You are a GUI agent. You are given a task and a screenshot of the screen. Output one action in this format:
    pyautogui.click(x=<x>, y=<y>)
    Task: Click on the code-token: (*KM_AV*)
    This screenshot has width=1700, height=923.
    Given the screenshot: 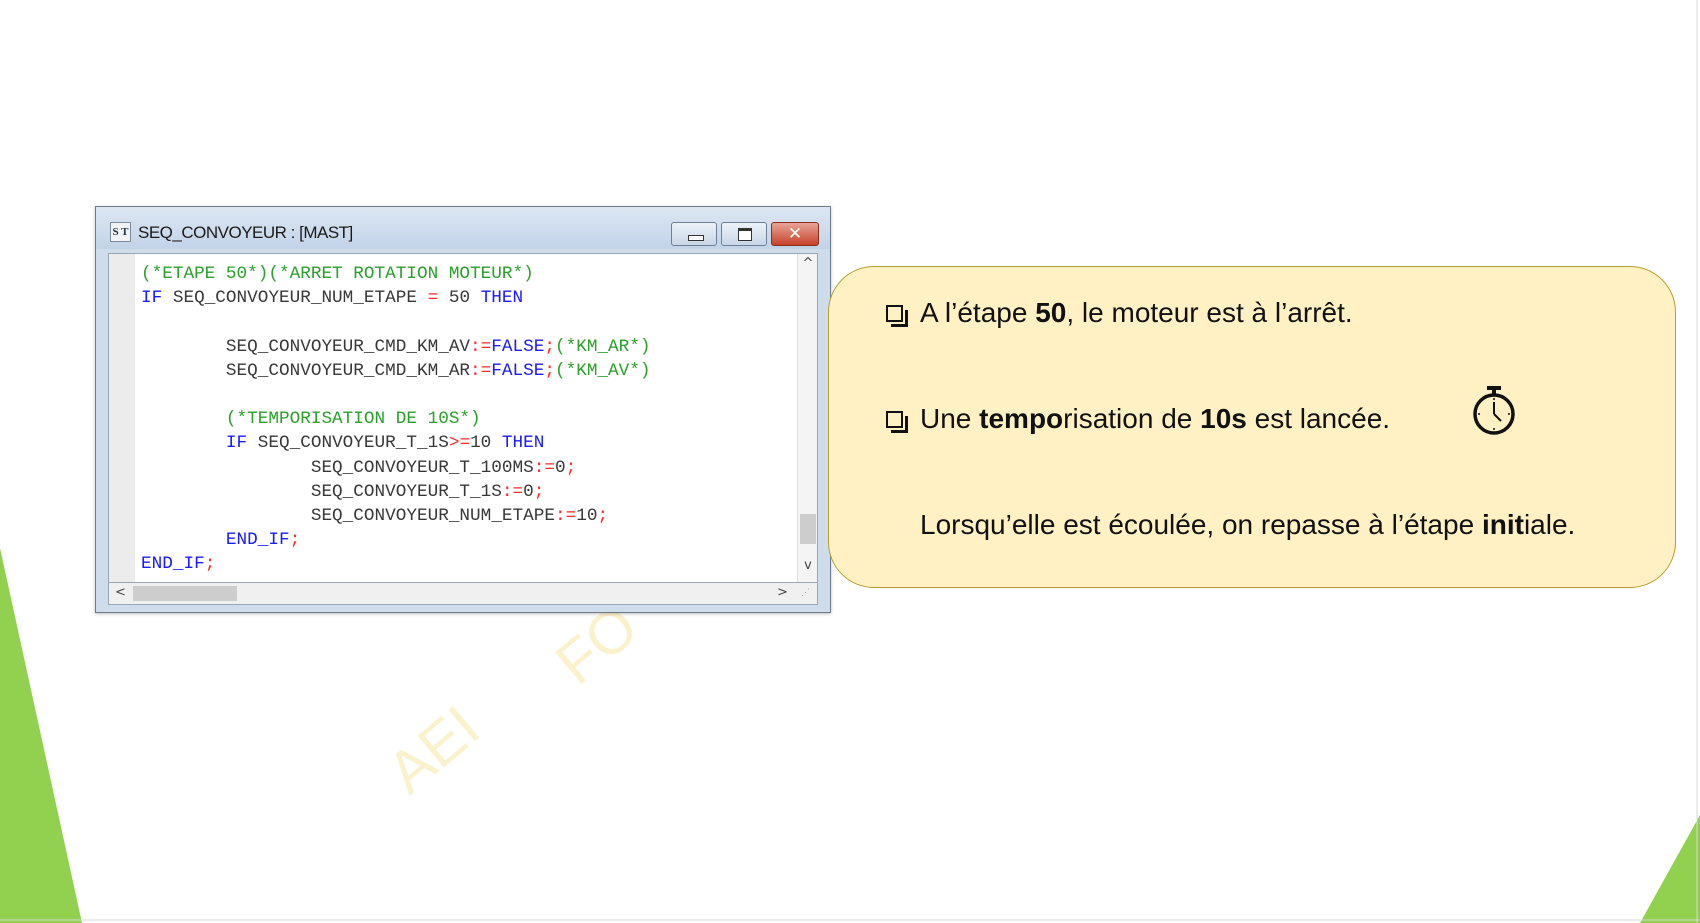 What is the action you would take?
    pyautogui.click(x=602, y=370)
    